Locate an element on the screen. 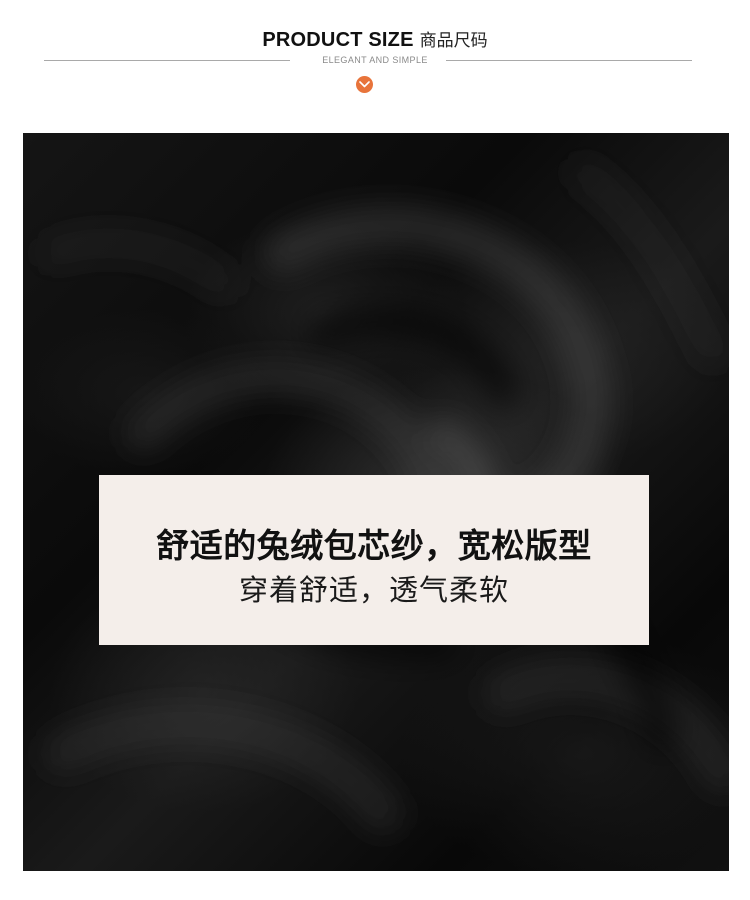 The width and height of the screenshot is (750, 900). caption-headline: 舒适的兔绒包芯纱，宽松版型 is located at coordinates (374, 545).